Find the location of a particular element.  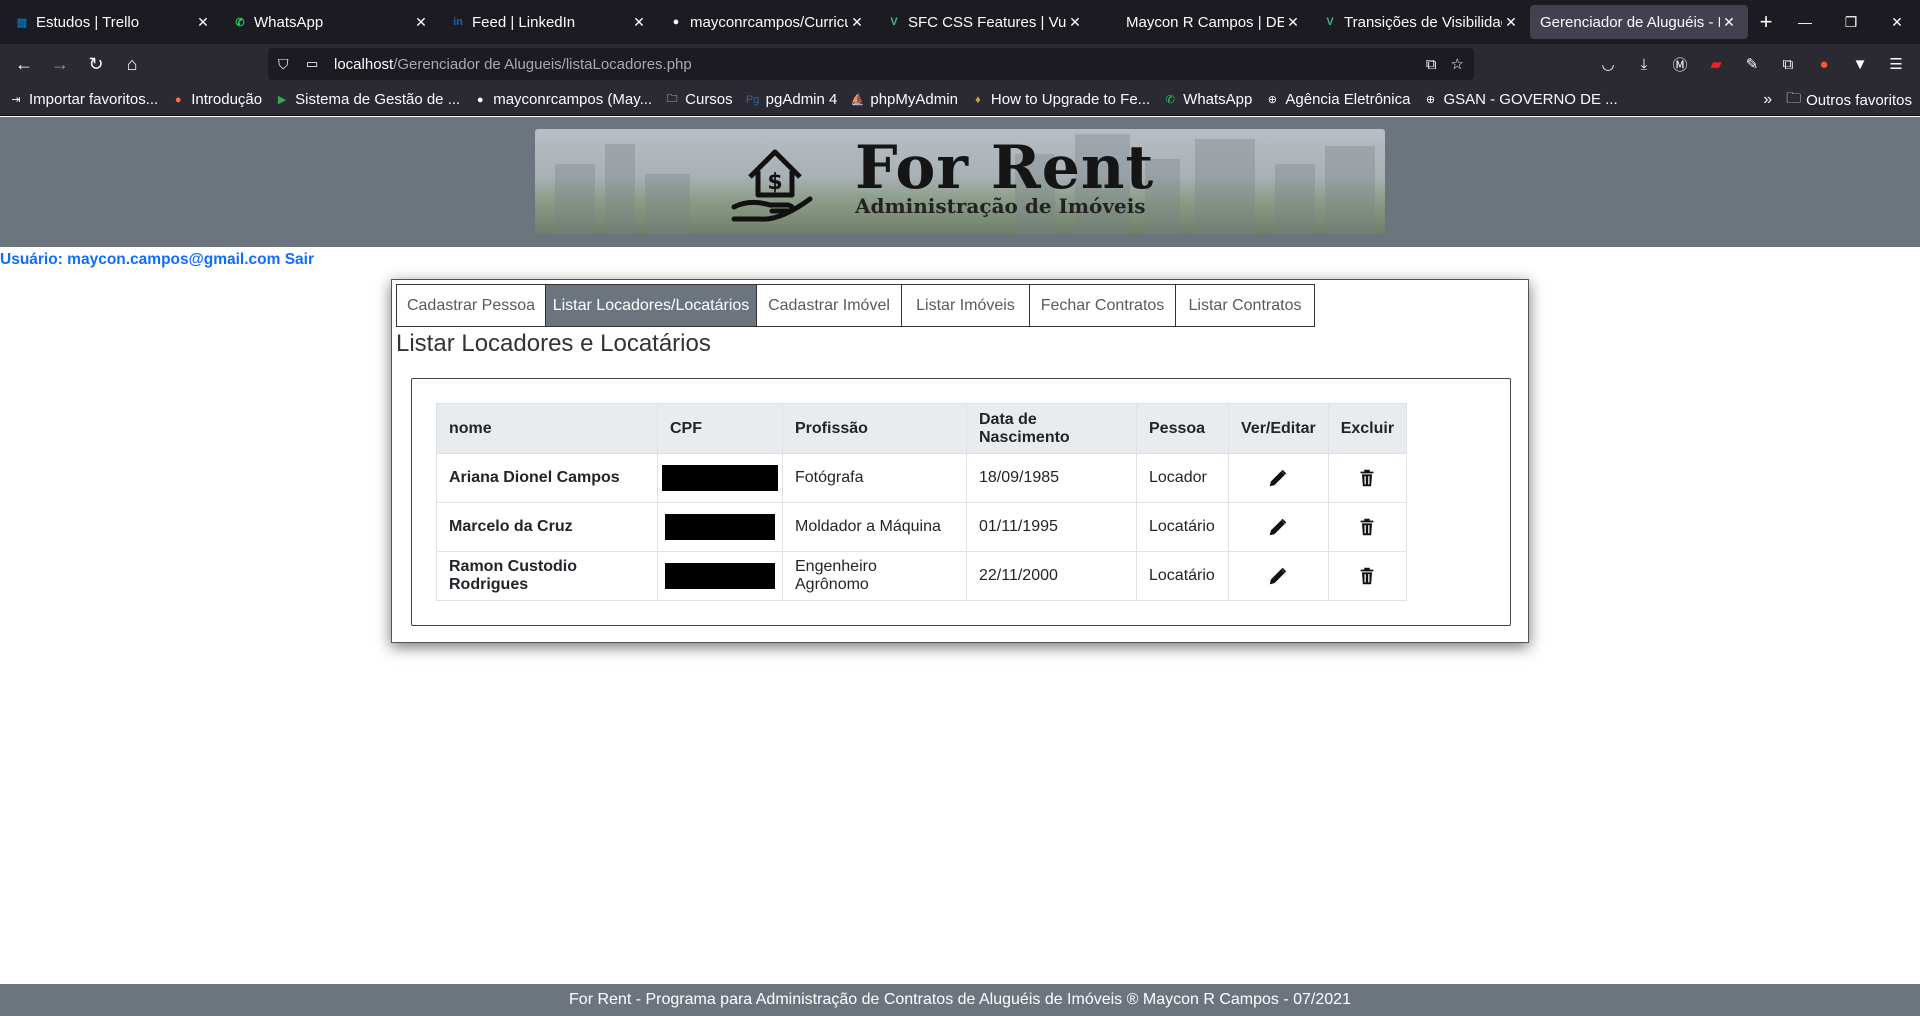

bookmark-item: ✆ WhatsApp is located at coordinates (1207, 99).